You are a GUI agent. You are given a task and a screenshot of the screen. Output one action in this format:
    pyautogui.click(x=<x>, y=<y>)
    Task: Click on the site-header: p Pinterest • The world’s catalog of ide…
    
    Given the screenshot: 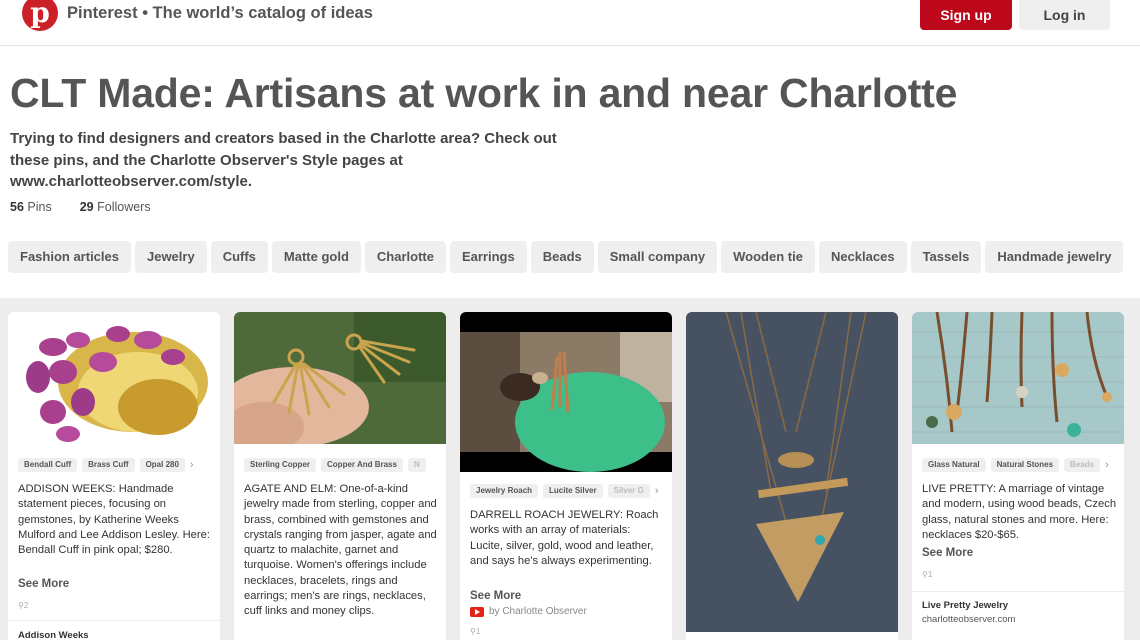 What is the action you would take?
    pyautogui.click(x=570, y=23)
    